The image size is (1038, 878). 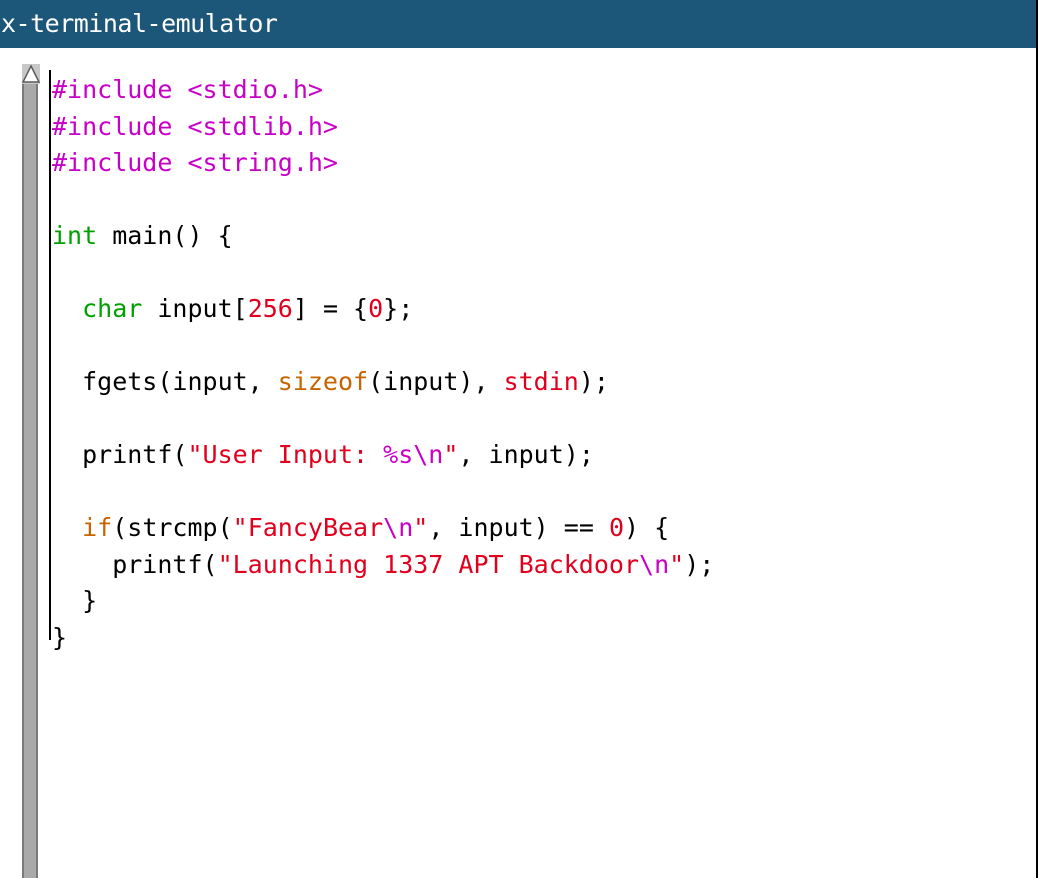 What do you see at coordinates (270, 308) in the screenshot?
I see `code-token: 256` at bounding box center [270, 308].